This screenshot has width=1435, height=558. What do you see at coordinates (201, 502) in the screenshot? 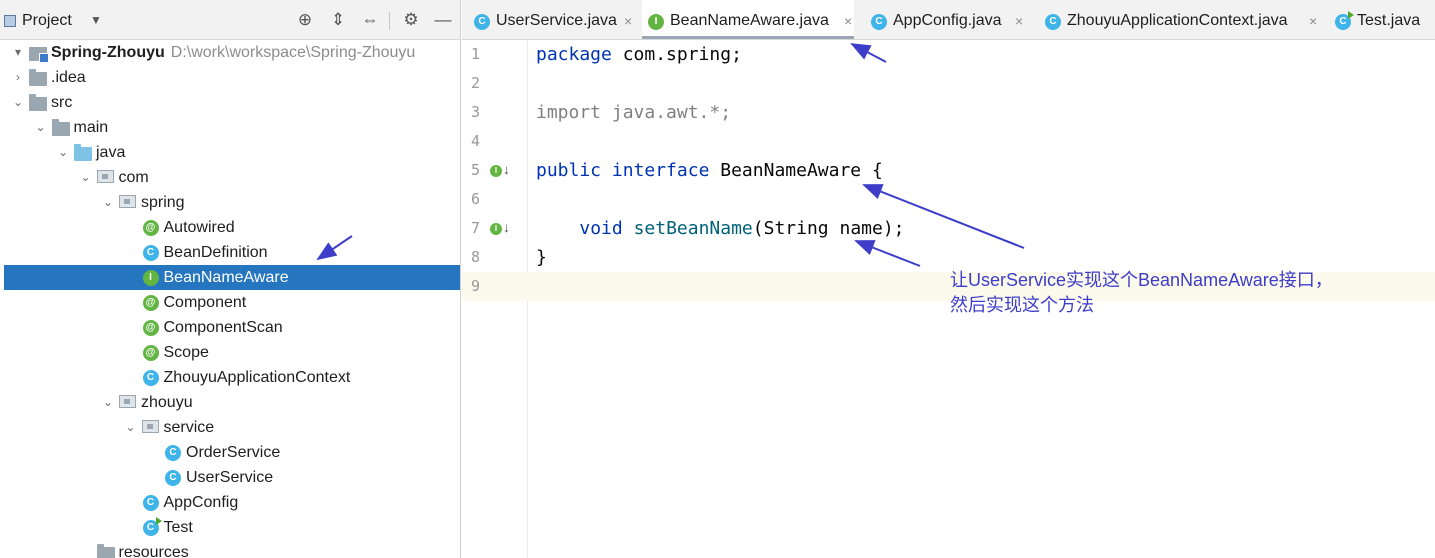
I see `tree-item-name: AppConfig` at bounding box center [201, 502].